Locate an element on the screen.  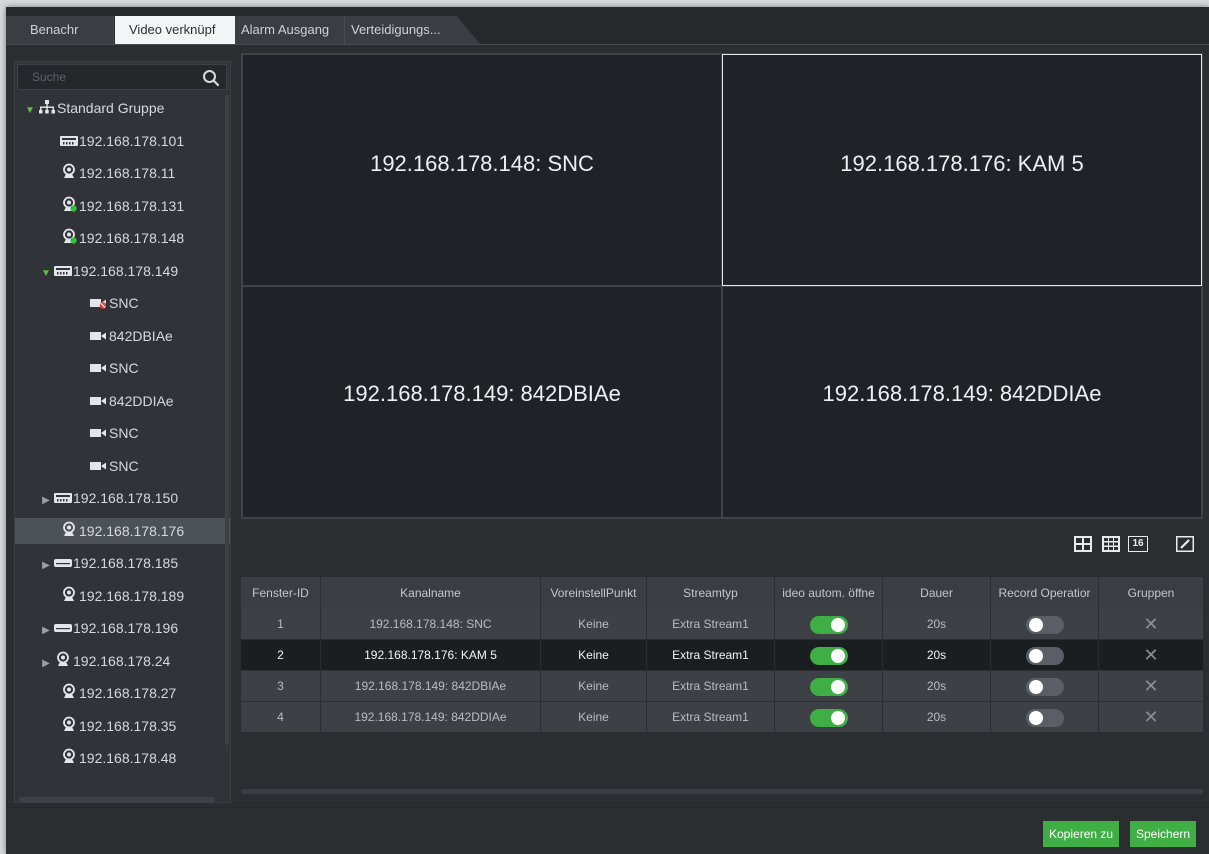
tree-horizontal-scrollbar is located at coordinates (117, 799).